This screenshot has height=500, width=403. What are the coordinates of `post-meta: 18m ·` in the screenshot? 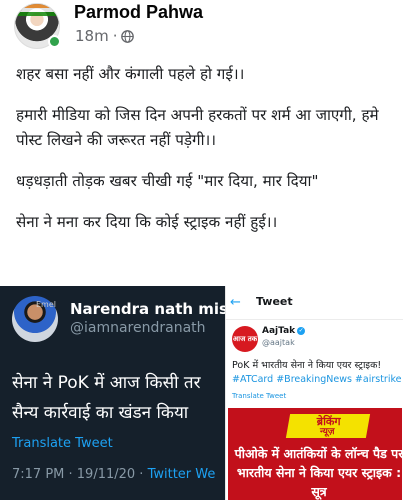 It's located at (105, 36).